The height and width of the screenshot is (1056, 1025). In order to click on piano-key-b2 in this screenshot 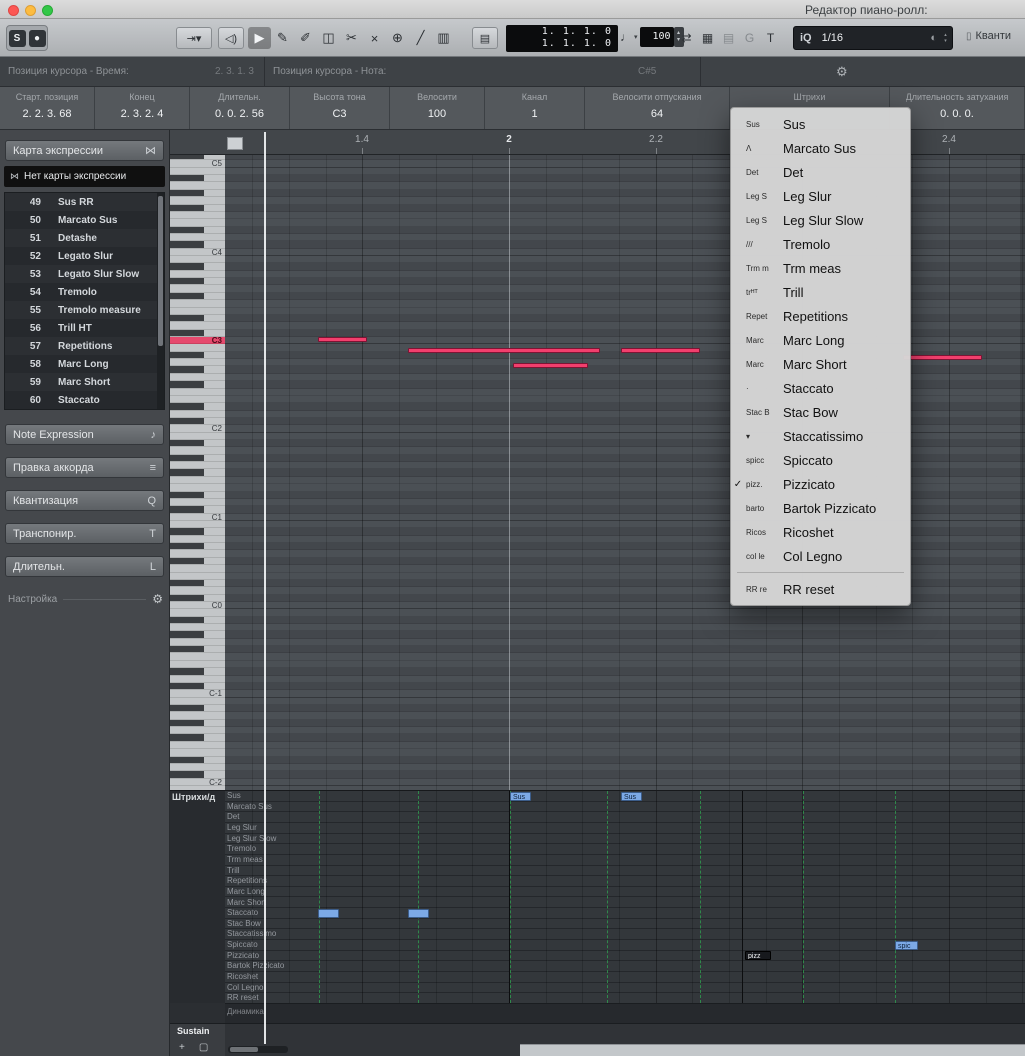, I will do `click(197, 348)`.